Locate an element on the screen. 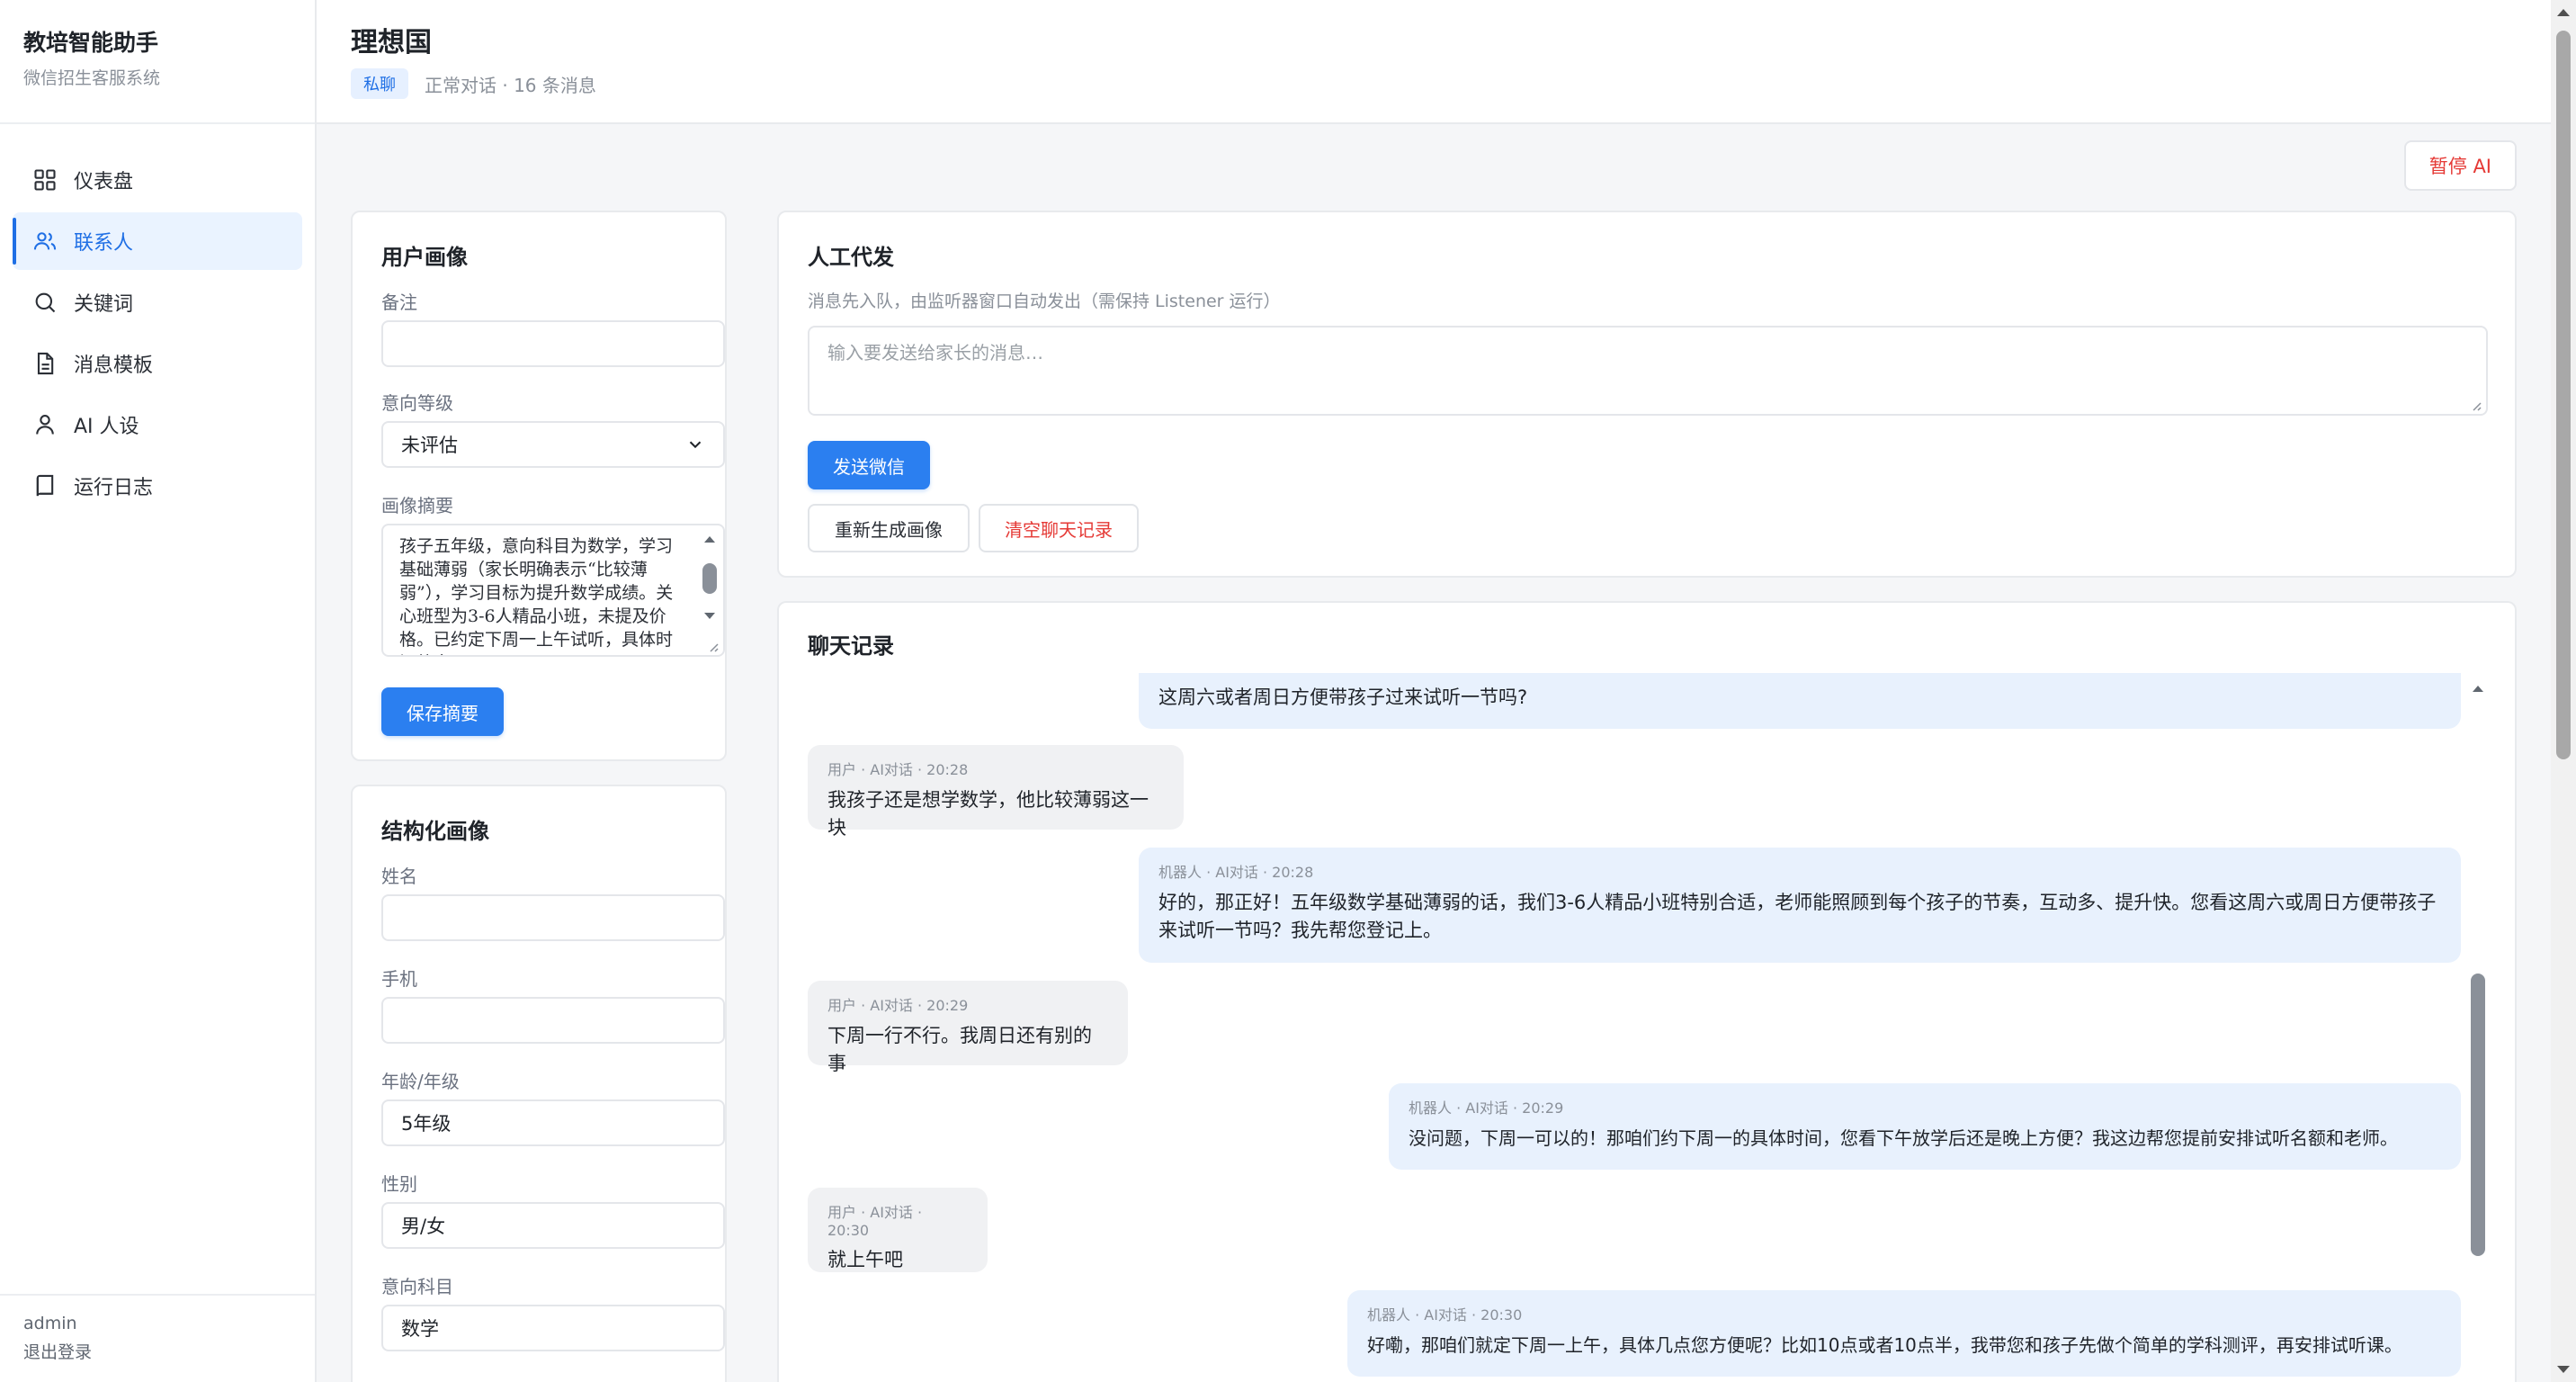 The image size is (2576, 1382). page-scrollbar is located at coordinates (2563, 691).